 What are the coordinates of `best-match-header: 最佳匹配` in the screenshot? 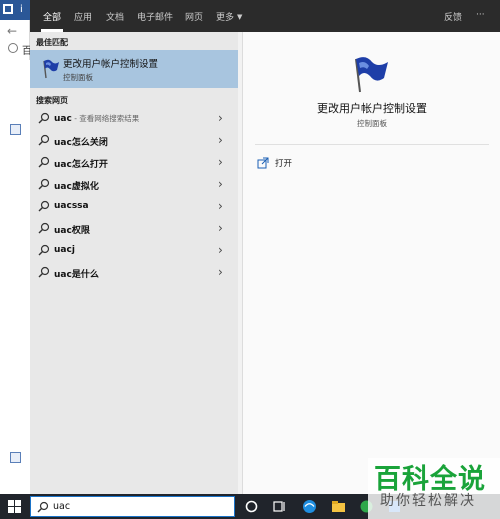 It's located at (52, 42).